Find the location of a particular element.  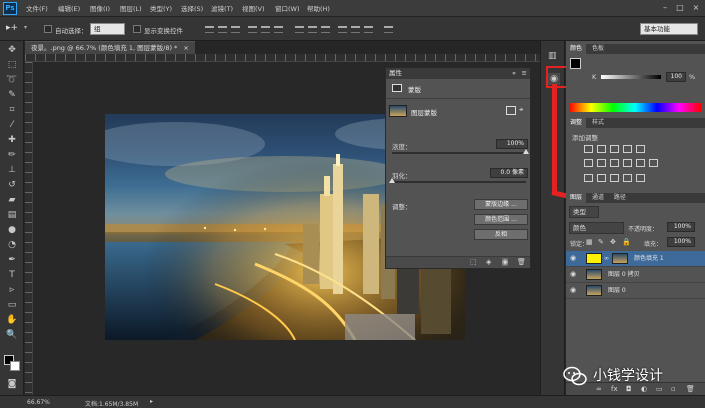

lock-position-icon: ✥ is located at coordinates (613, 242).